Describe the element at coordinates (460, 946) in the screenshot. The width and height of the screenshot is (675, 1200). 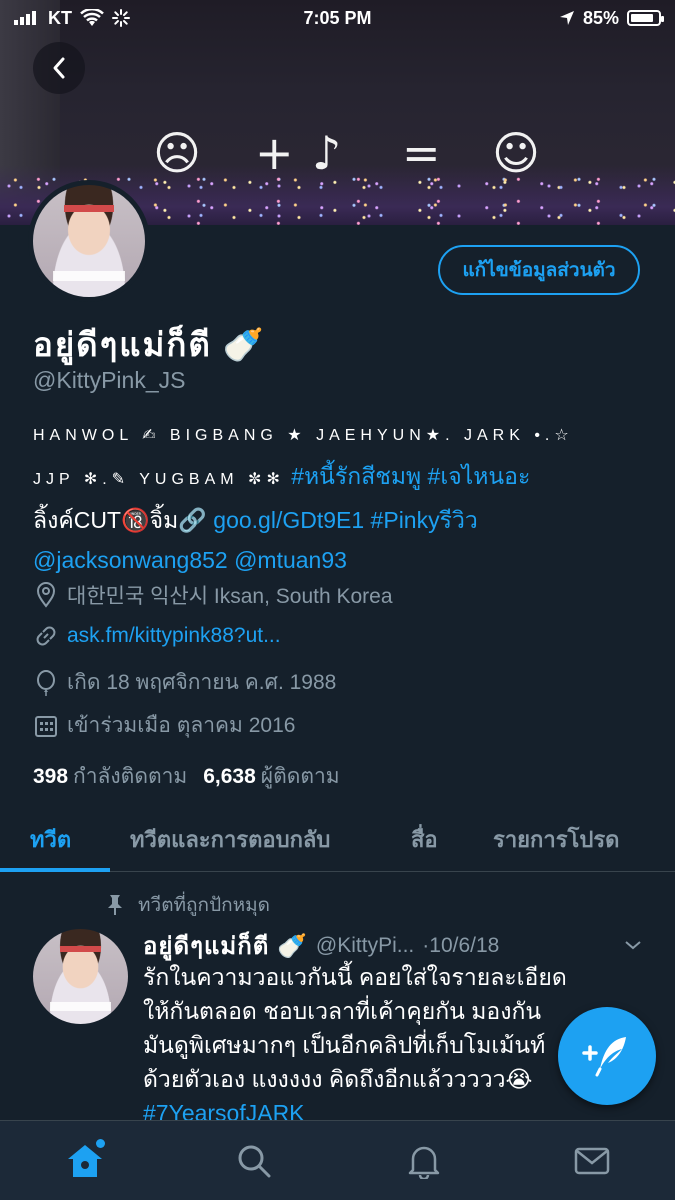
I see `tweet-date: ·10/6/18` at that location.